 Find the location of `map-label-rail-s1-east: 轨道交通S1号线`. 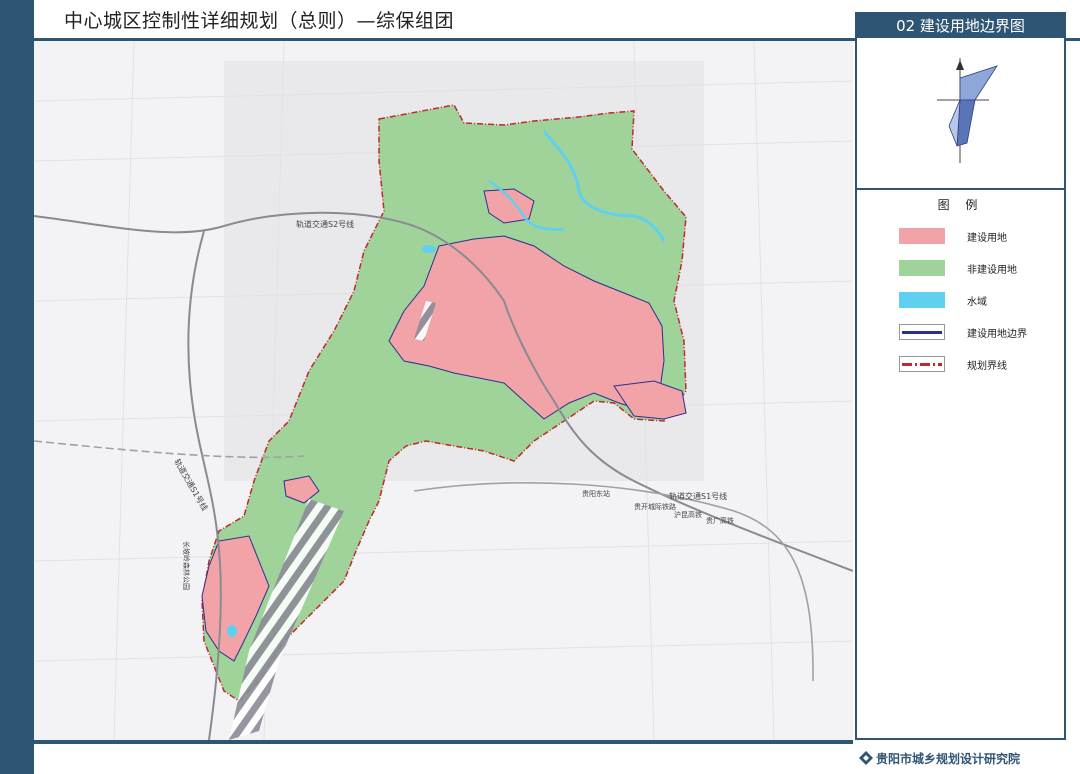

map-label-rail-s1-east: 轨道交通S1号线 is located at coordinates (698, 496).